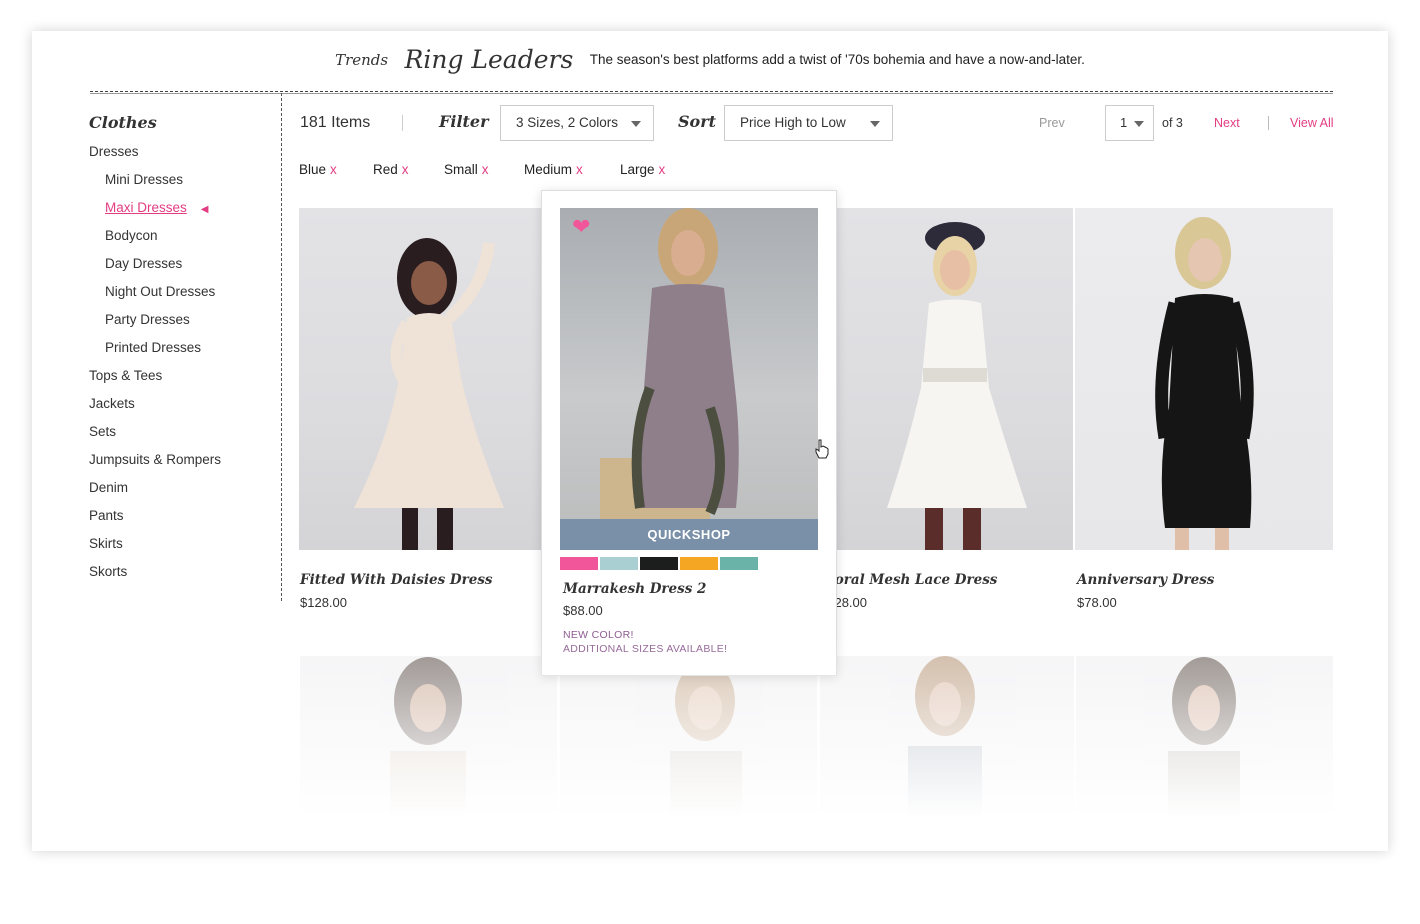  I want to click on filter-chip-red: Red x, so click(391, 169).